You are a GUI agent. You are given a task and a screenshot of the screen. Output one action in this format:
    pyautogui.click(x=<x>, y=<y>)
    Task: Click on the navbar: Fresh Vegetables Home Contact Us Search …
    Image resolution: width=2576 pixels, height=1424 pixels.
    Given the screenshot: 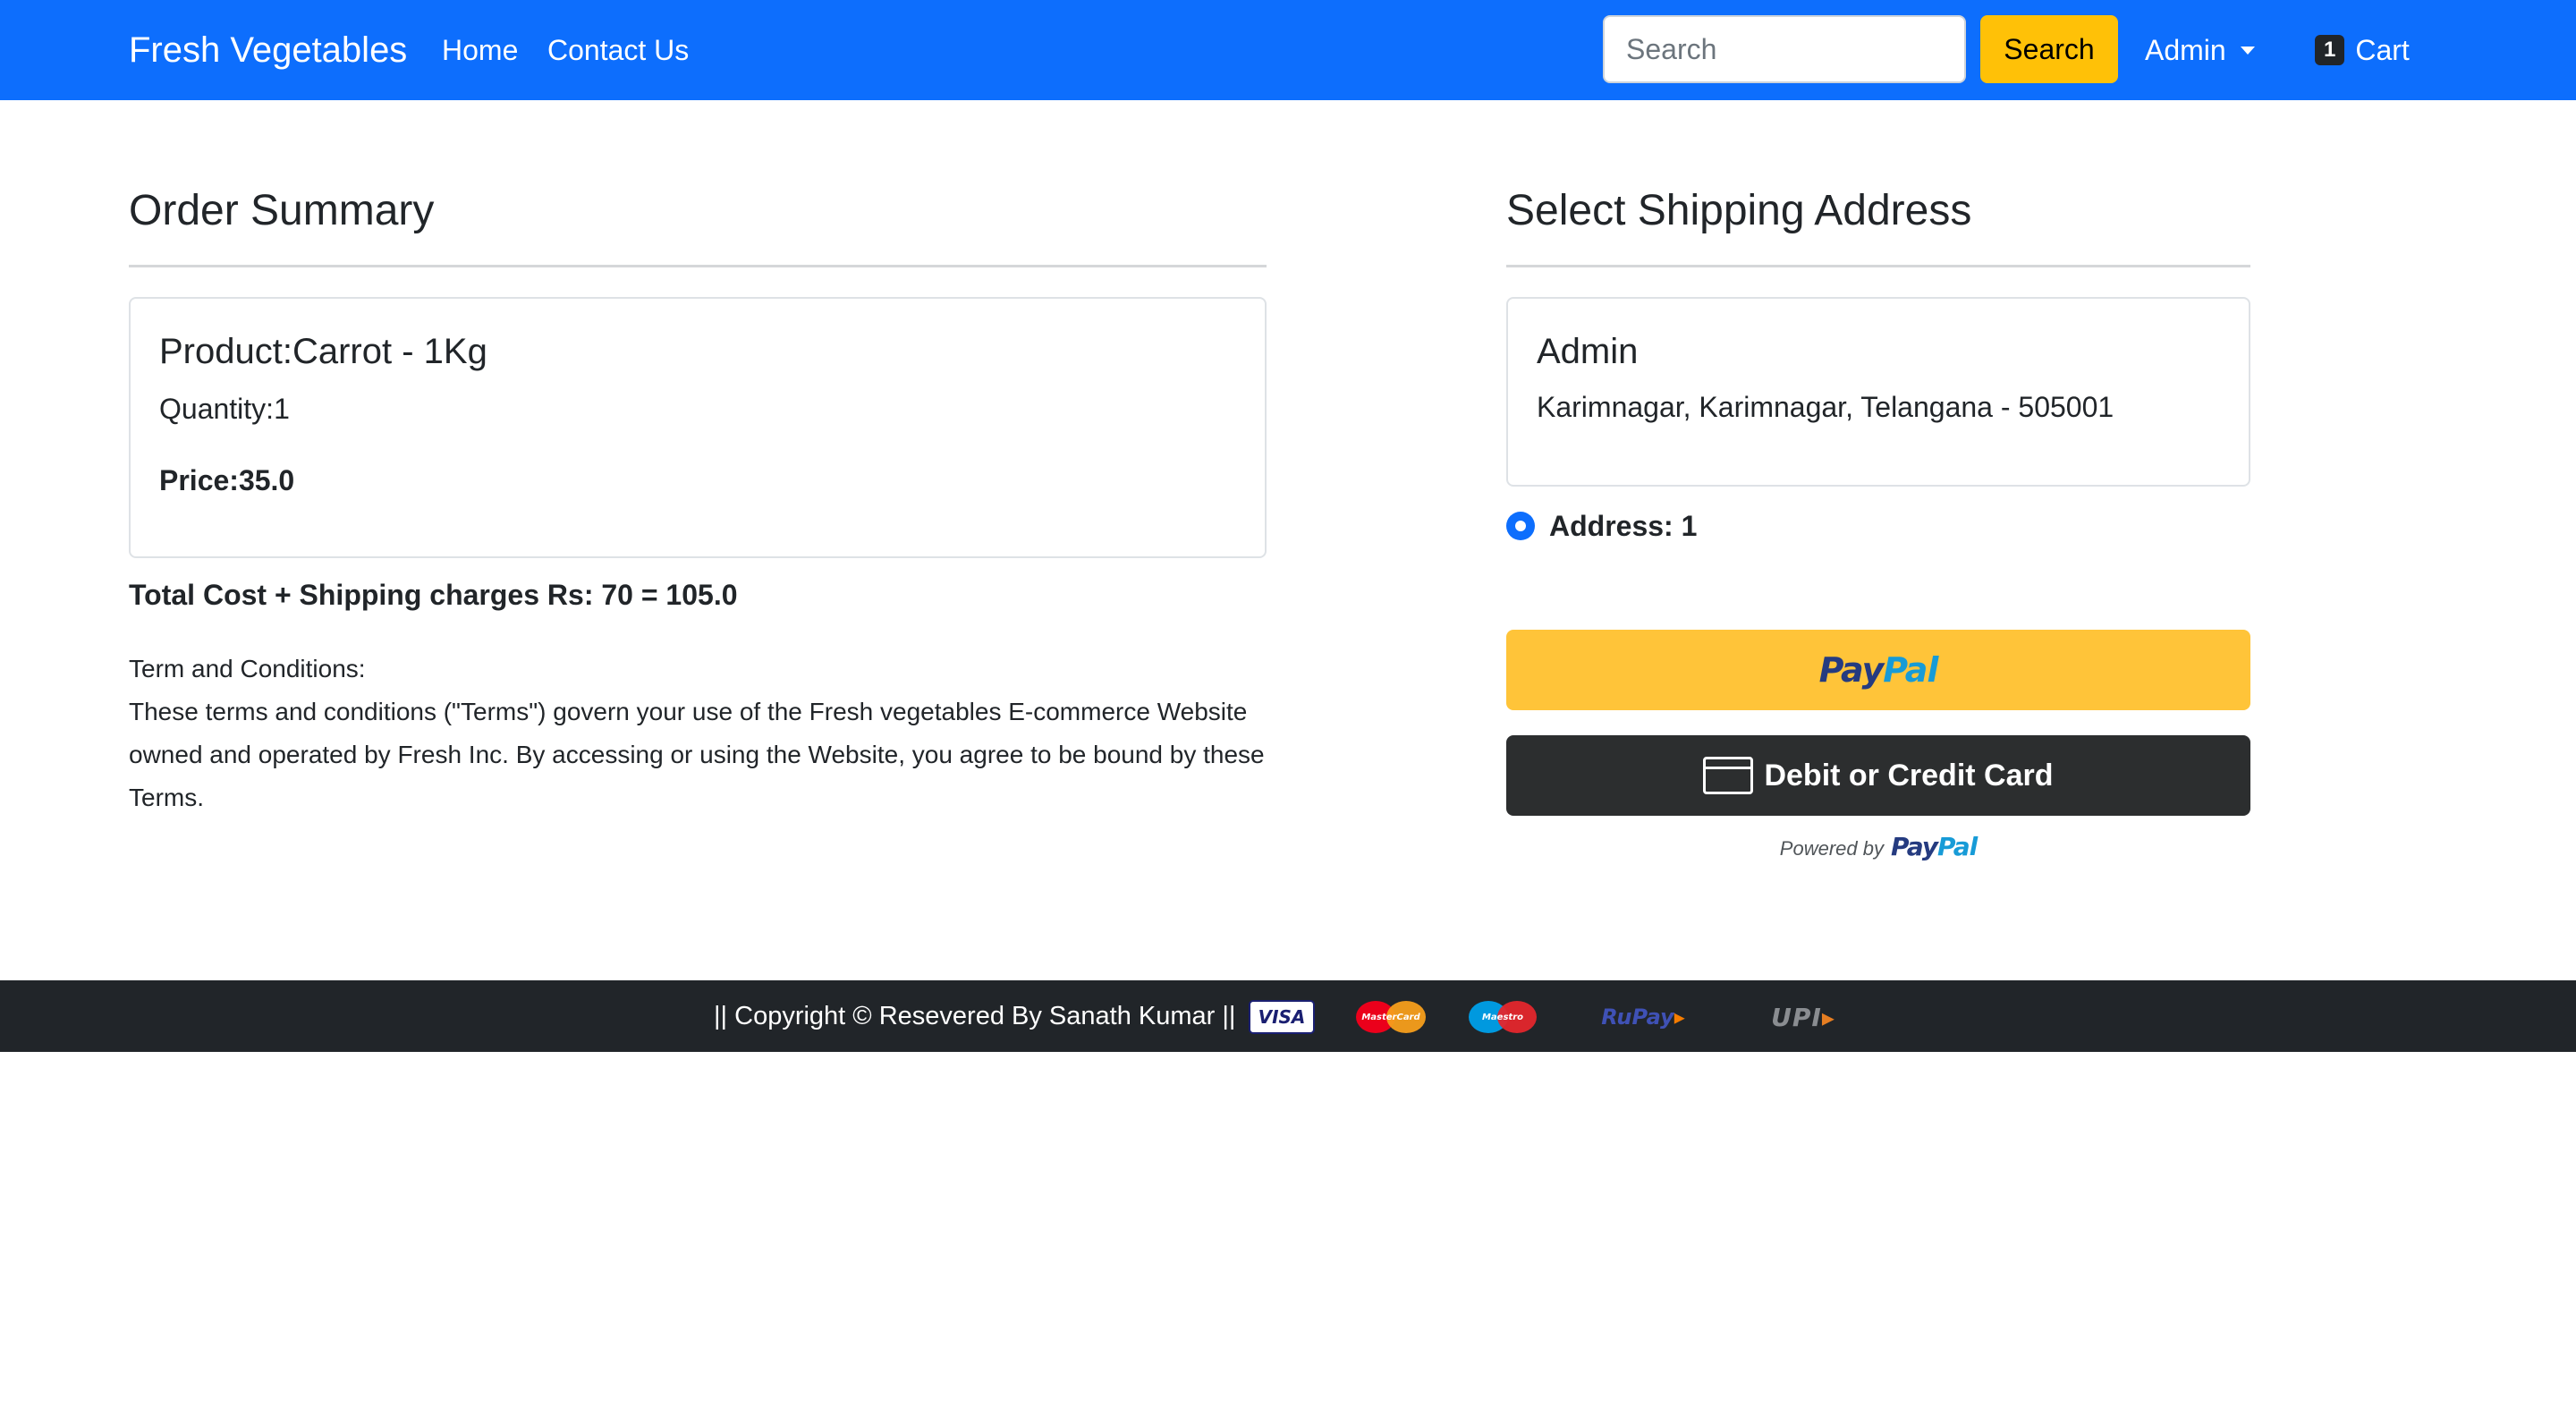 What is the action you would take?
    pyautogui.click(x=1288, y=50)
    